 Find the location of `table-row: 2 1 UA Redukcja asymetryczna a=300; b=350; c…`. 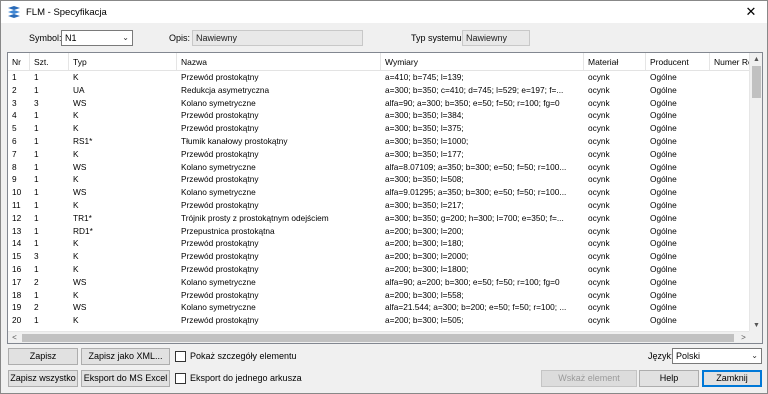

table-row: 2 1 UA Redukcja asymetryczna a=300; b=350; c… is located at coordinates (379, 90).